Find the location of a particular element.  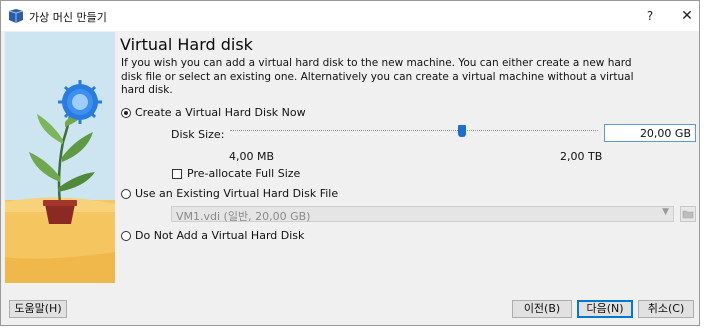

disk-size-slider-handle is located at coordinates (461, 131).